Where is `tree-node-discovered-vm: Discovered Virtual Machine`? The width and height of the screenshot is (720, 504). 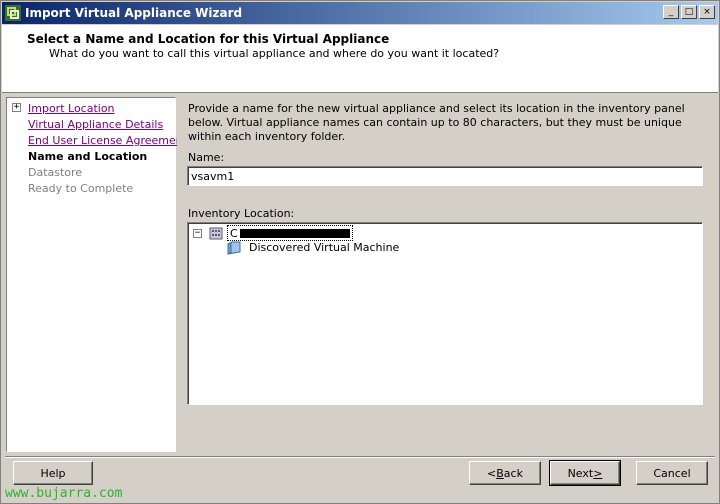 tree-node-discovered-vm: Discovered Virtual Machine is located at coordinates (324, 247).